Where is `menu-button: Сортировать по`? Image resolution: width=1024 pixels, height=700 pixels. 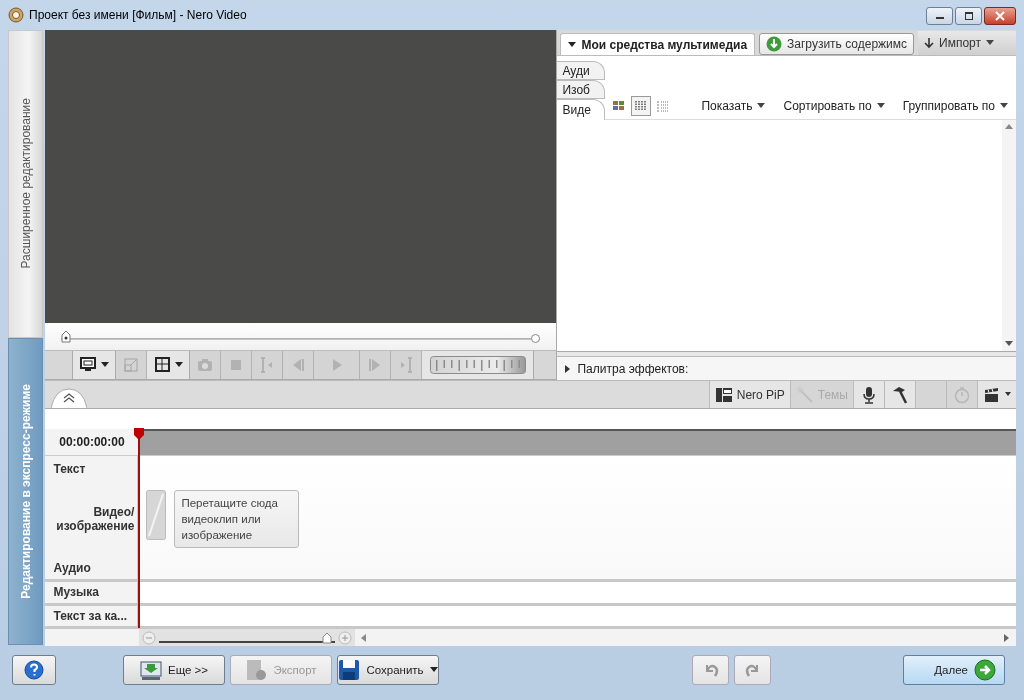
menu-button: Сортировать по is located at coordinates (834, 106).